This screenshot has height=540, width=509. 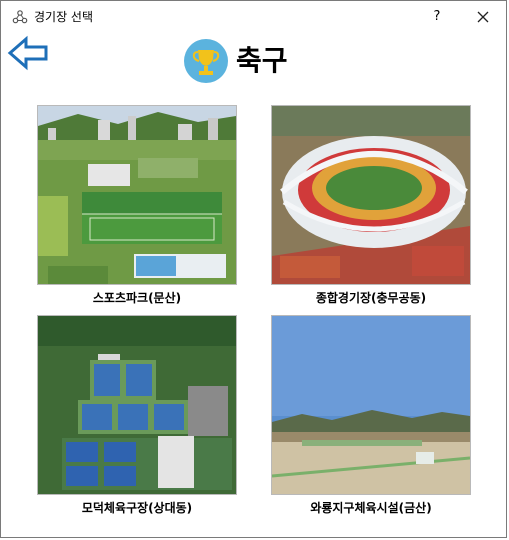 I want to click on back-arrow-icon, so click(x=28, y=53).